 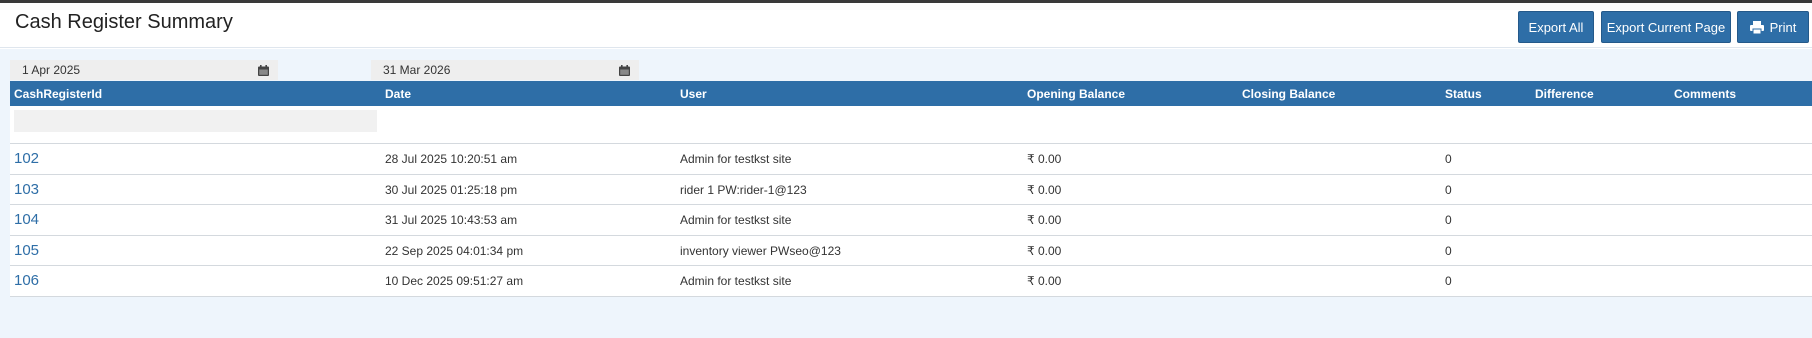 What do you see at coordinates (26, 219) in the screenshot?
I see `cash-register-id-link: 104` at bounding box center [26, 219].